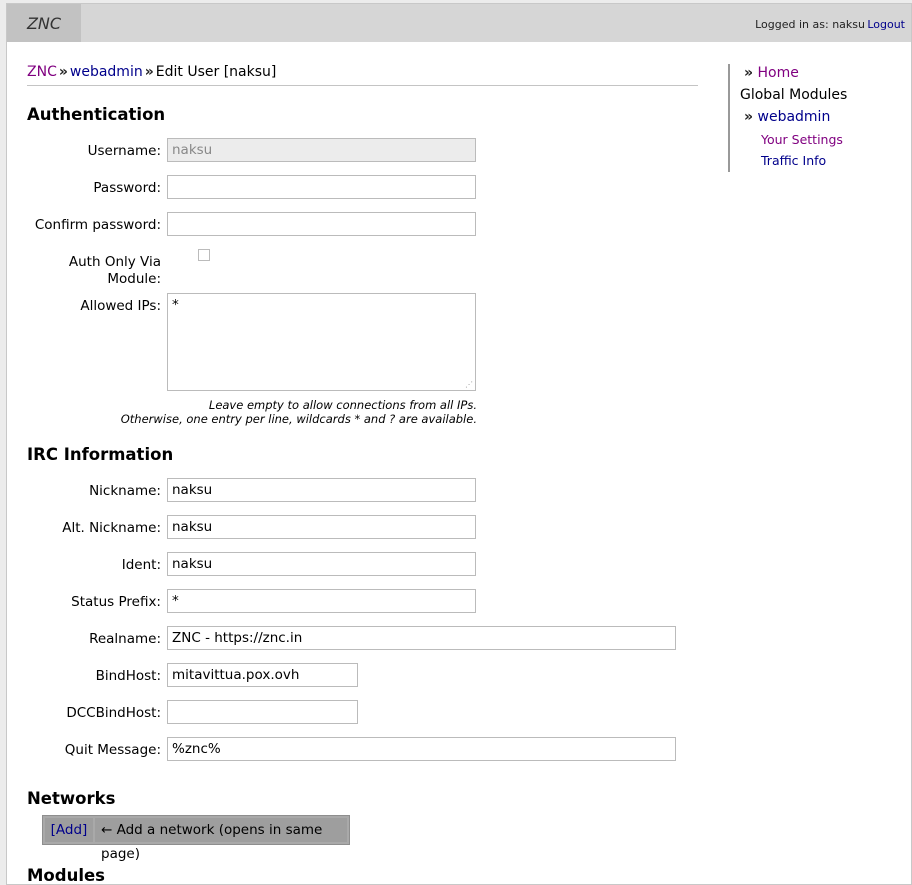  Describe the element at coordinates (42, 72) in the screenshot. I see `breadcrumb-znc-link: ZNC` at that location.